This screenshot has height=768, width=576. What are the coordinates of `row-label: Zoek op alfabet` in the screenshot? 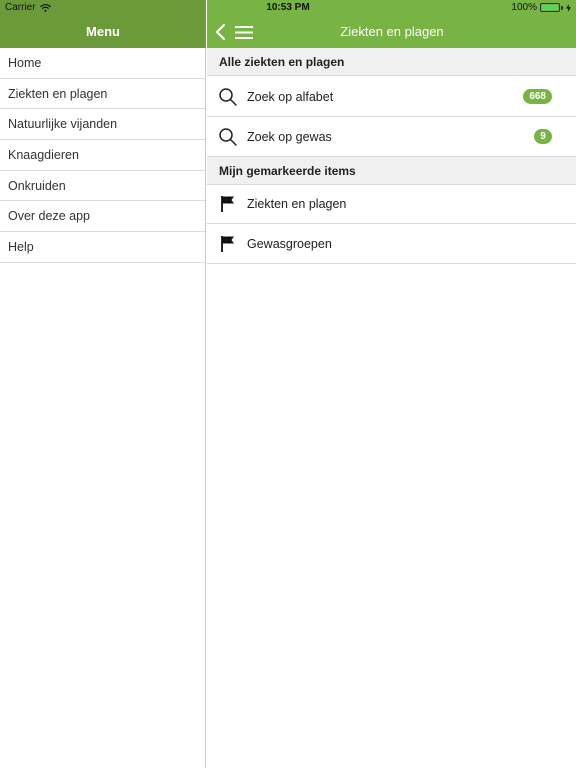 It's located at (290, 96).